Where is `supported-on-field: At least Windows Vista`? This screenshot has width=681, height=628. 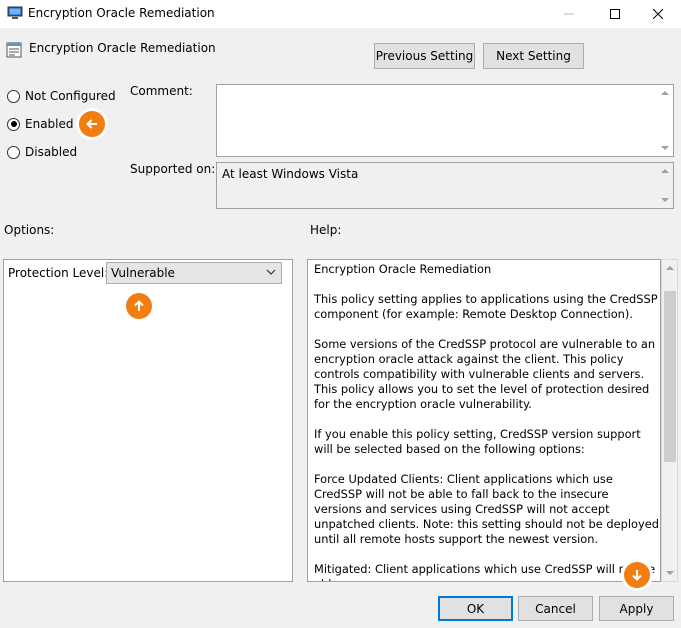 supported-on-field: At least Windows Vista is located at coordinates (445, 185).